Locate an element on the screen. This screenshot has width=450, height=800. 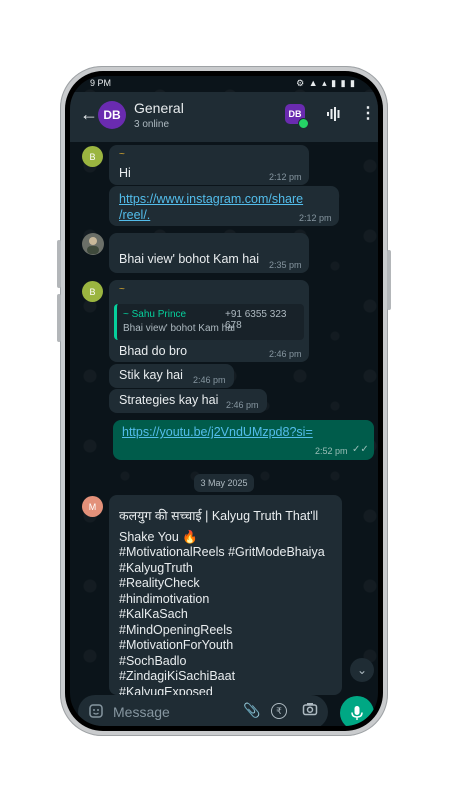
scroll-down-icon: ⌄ is located at coordinates (362, 670).